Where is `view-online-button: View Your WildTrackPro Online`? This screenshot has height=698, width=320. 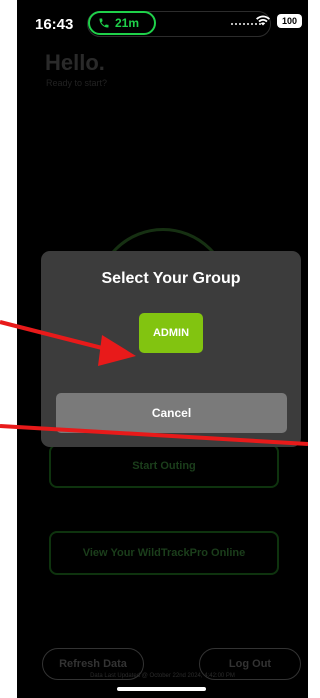
view-online-button: View Your WildTrackPro Online is located at coordinates (164, 553).